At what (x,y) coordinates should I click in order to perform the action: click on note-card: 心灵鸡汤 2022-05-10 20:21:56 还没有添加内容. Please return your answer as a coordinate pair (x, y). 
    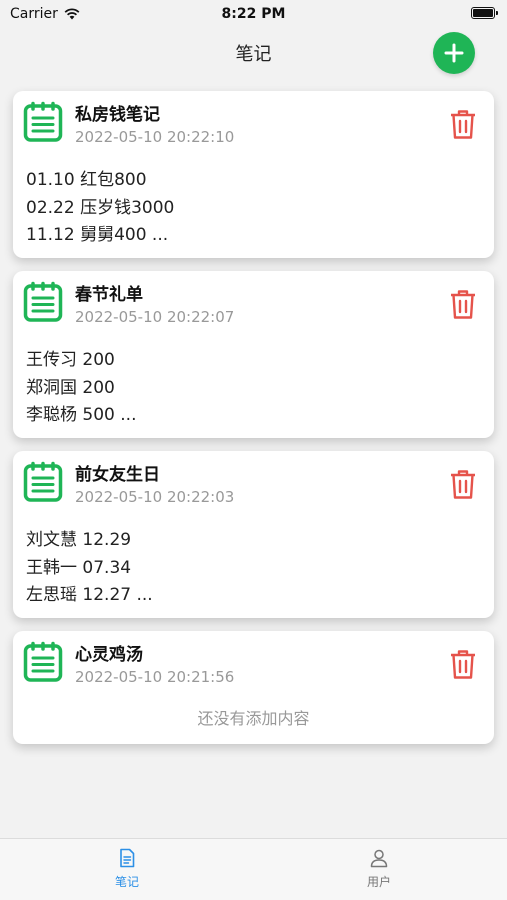
    Looking at the image, I should click on (253, 687).